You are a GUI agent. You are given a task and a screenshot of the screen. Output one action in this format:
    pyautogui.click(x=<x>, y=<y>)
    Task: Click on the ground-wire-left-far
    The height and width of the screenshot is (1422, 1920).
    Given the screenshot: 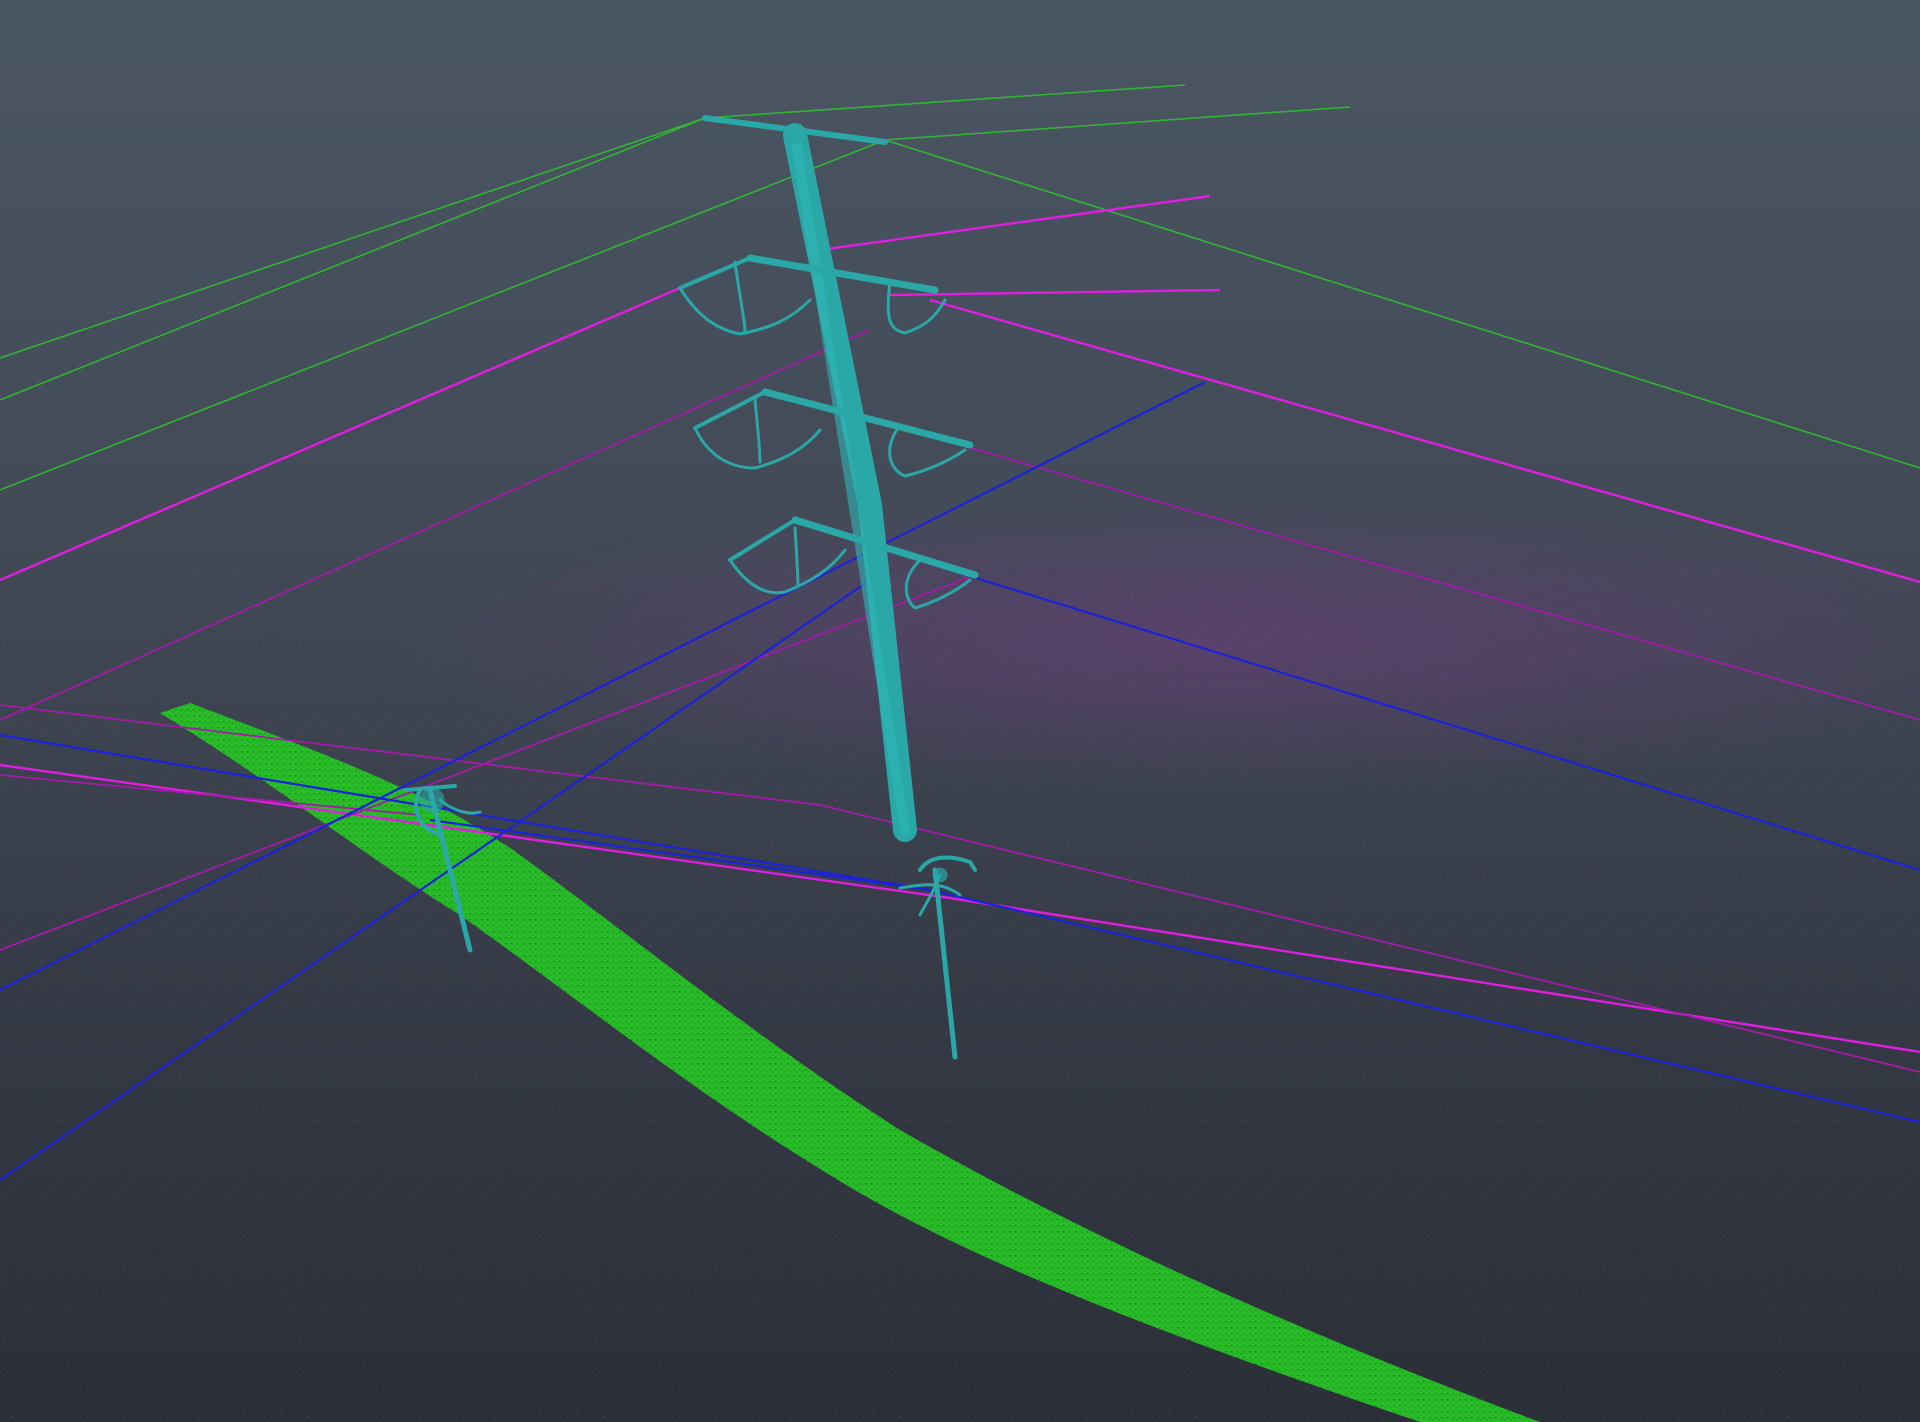 What is the action you would take?
    pyautogui.click(x=443, y=315)
    